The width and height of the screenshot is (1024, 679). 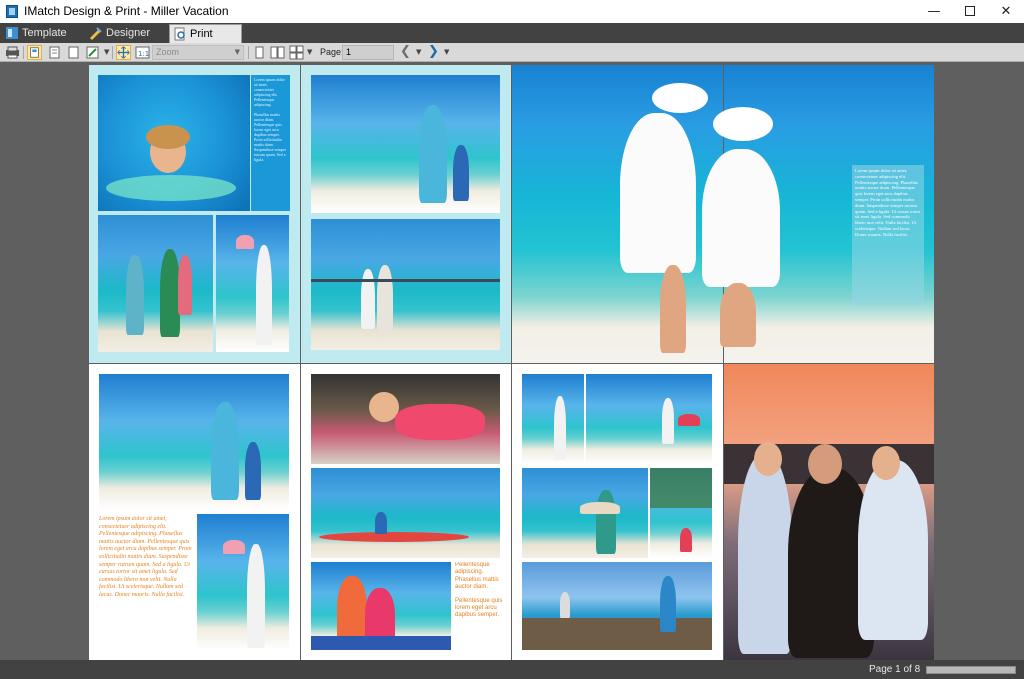 What do you see at coordinates (12, 11) in the screenshot?
I see `app-icon` at bounding box center [12, 11].